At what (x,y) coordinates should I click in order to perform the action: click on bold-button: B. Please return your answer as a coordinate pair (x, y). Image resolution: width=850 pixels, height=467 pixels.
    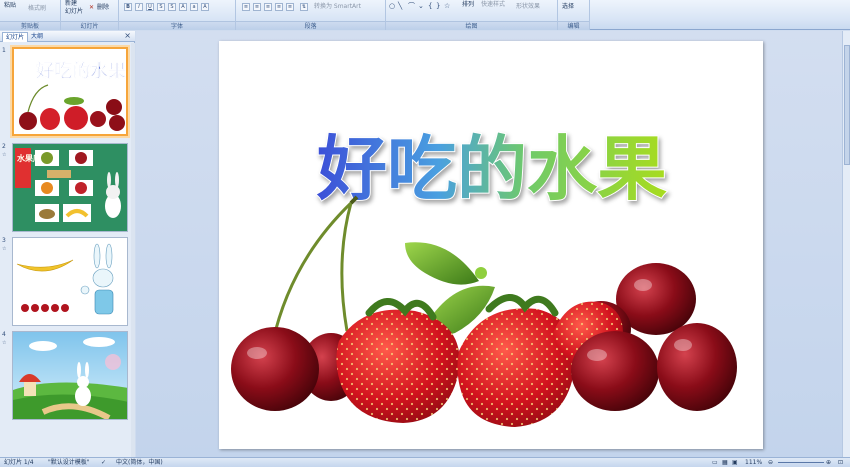
    Looking at the image, I should click on (128, 7).